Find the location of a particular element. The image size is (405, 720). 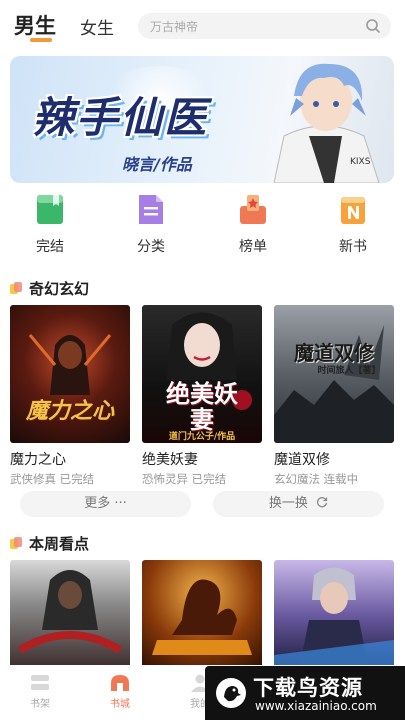

refresh-button: 换一换 is located at coordinates (298, 504).